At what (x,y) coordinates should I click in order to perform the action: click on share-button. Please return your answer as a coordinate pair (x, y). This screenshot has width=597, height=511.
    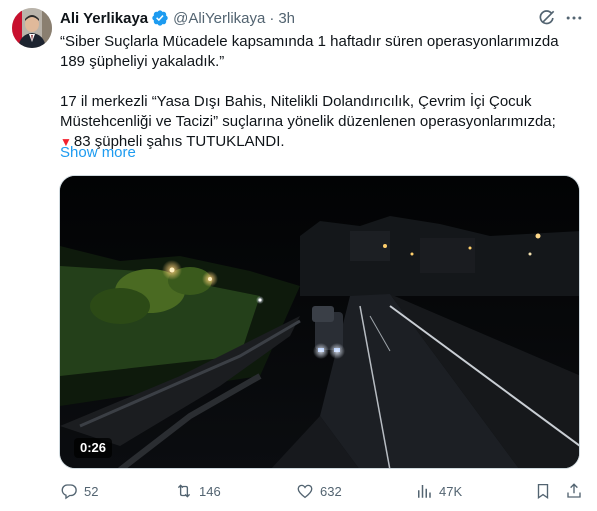
    Looking at the image, I should click on (574, 491).